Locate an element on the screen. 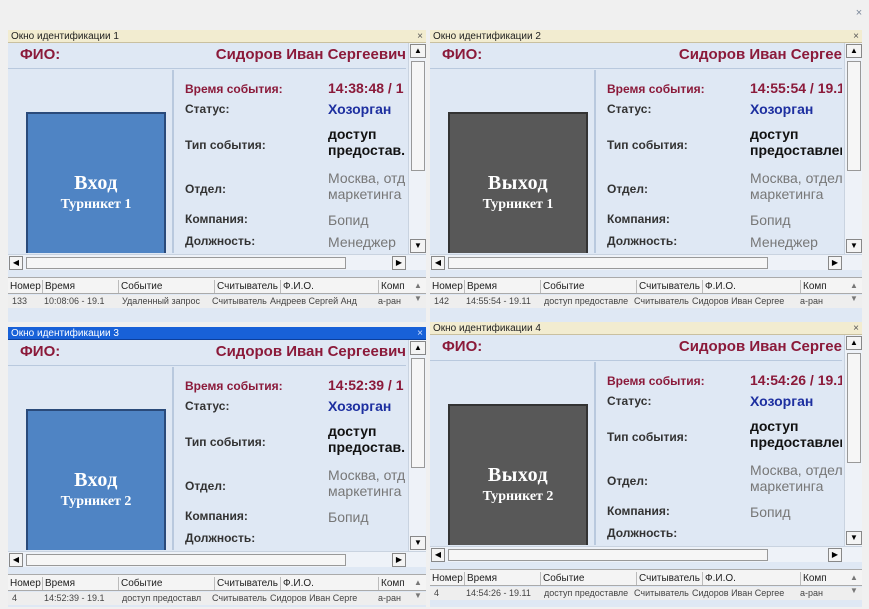 The width and height of the screenshot is (869, 609). window-titlebar: Окно идентификации 1 × is located at coordinates (217, 36).